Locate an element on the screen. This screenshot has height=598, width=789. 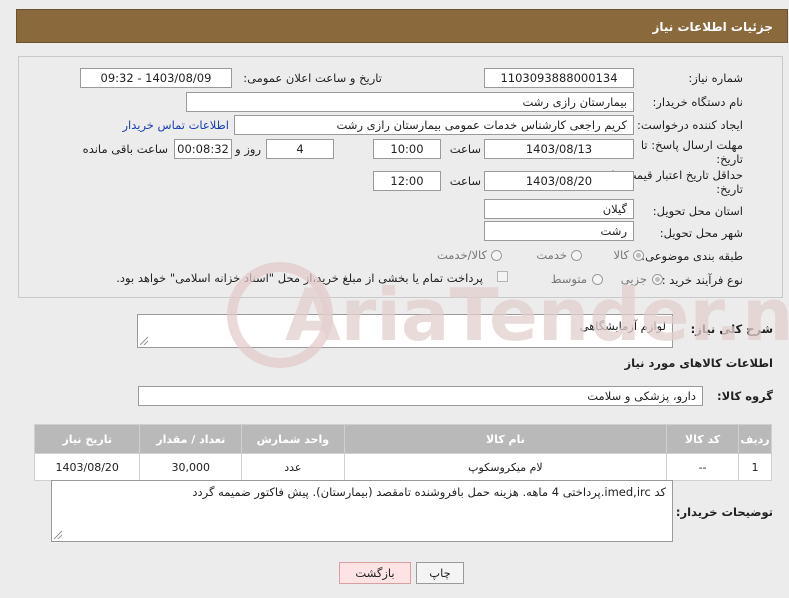
back-button: بازگشت is located at coordinates (375, 573).